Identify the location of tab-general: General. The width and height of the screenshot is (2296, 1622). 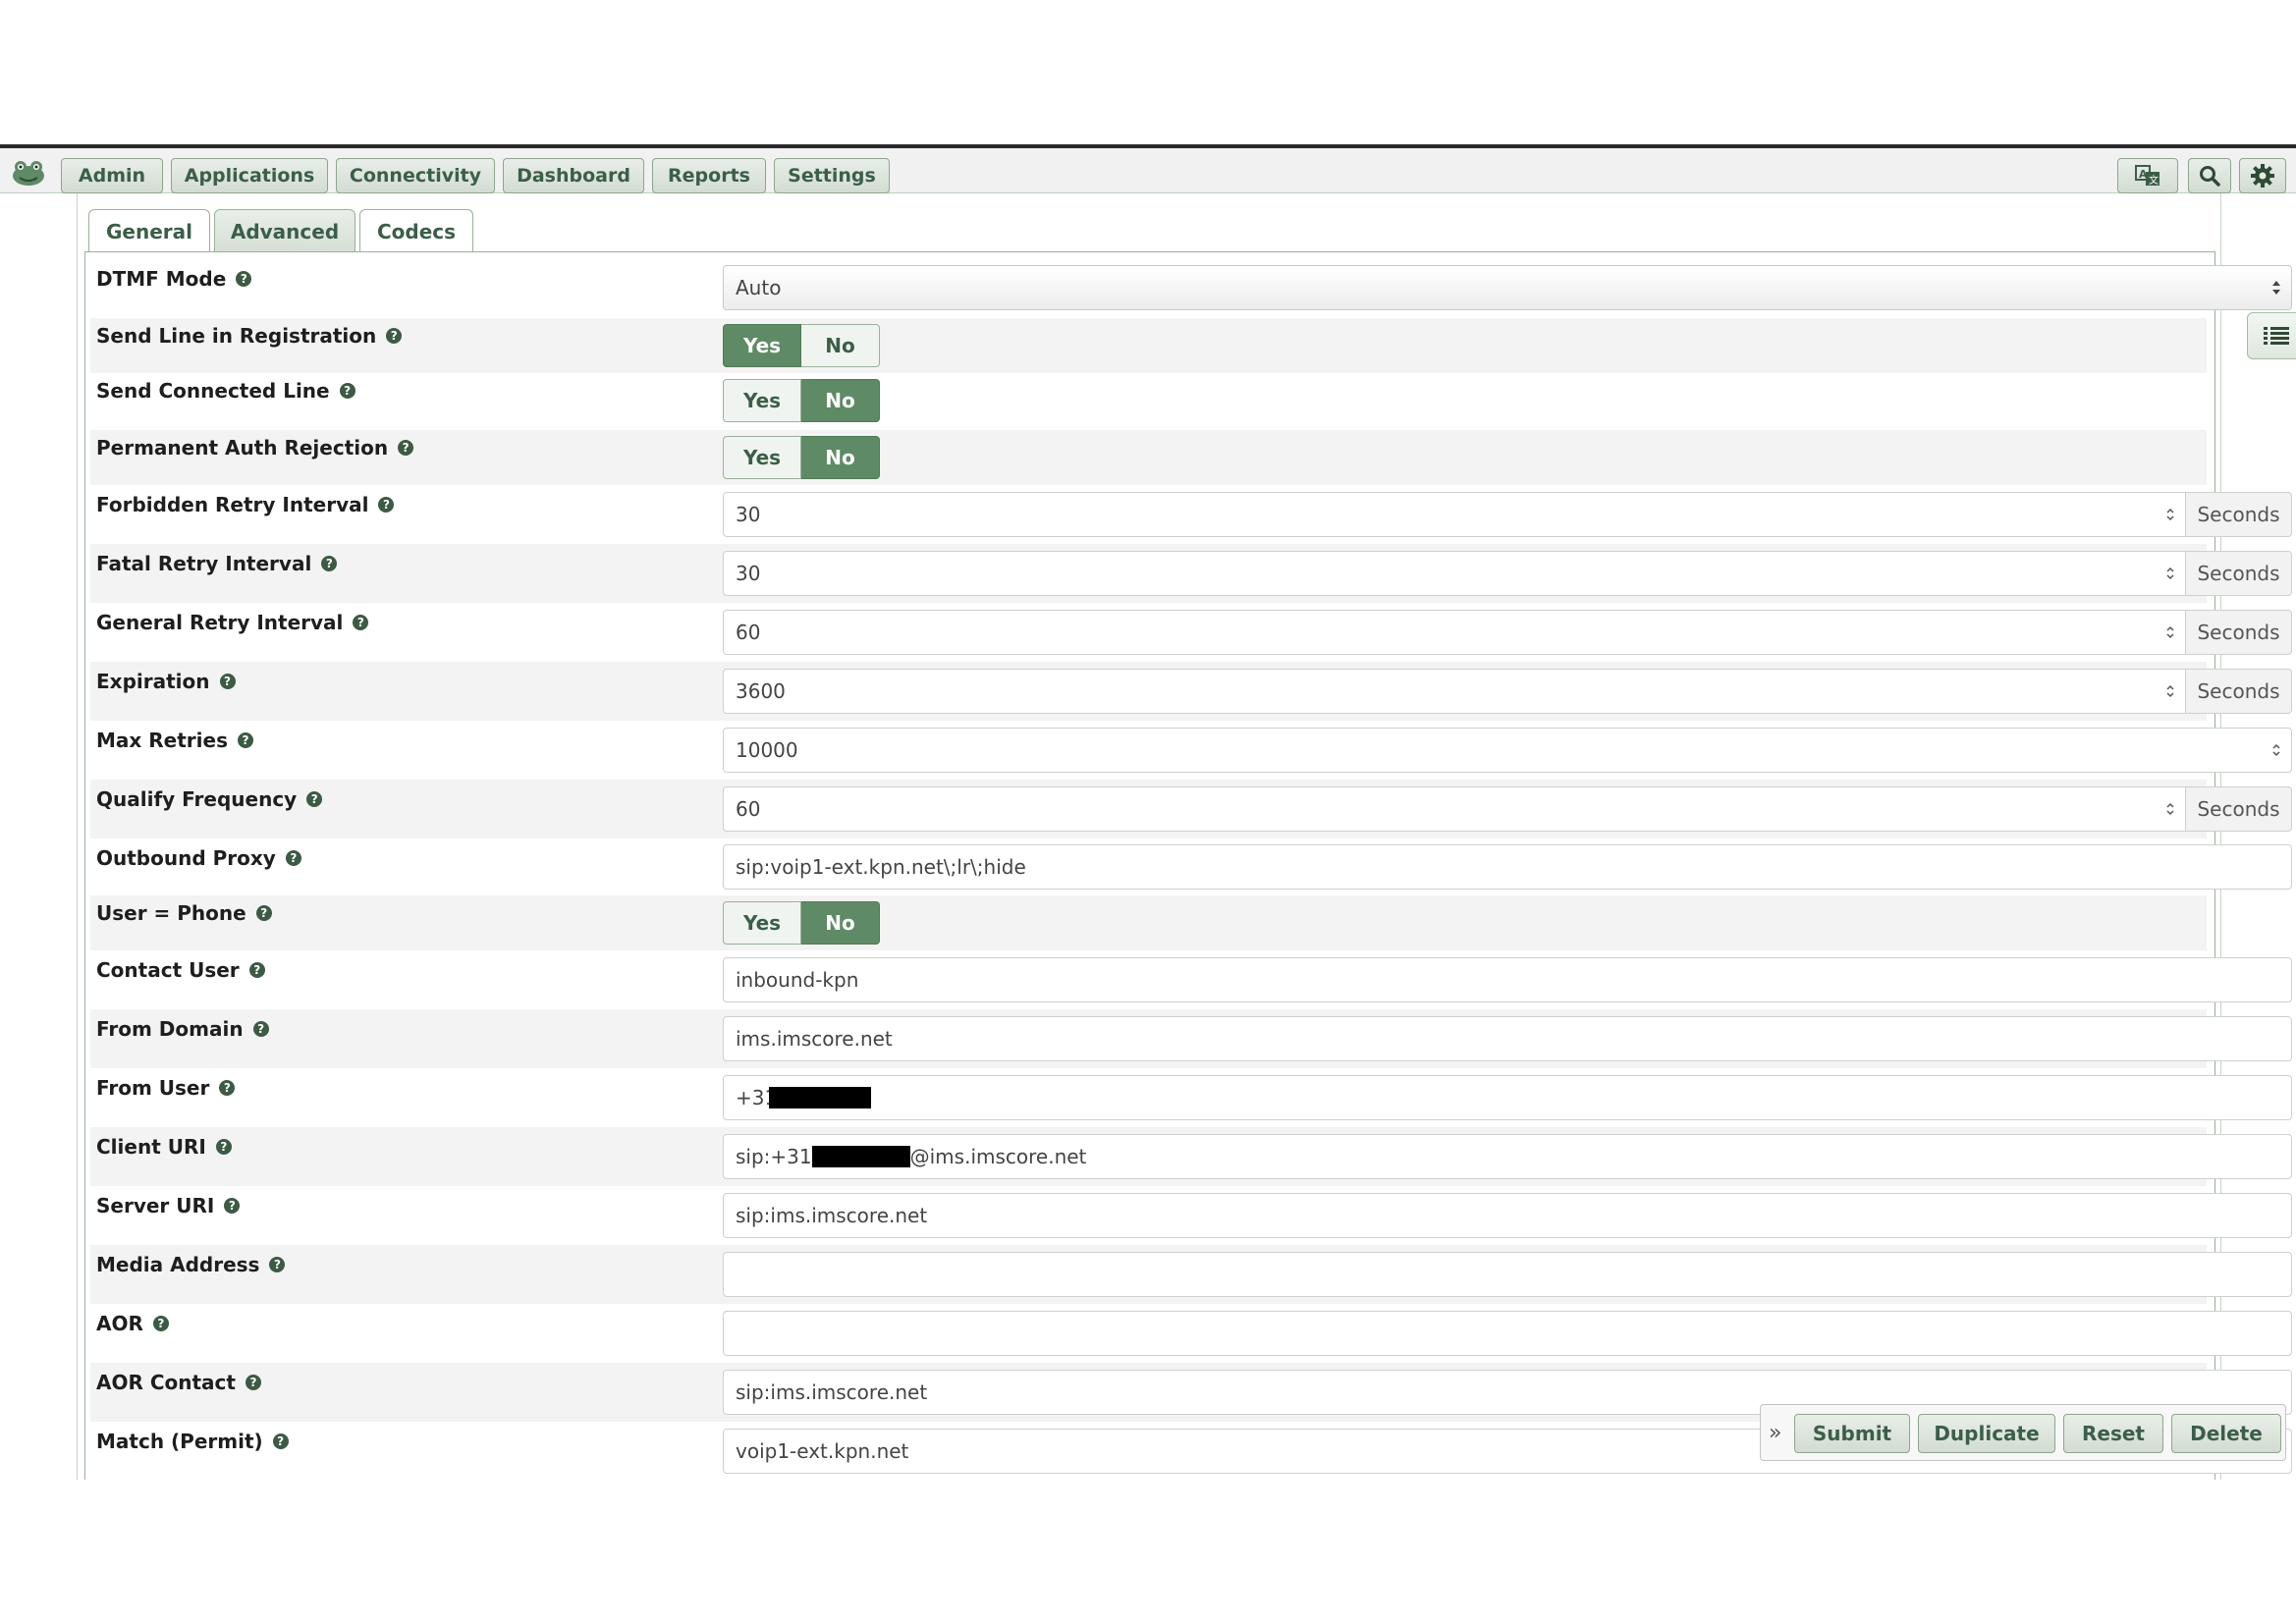
(149, 230).